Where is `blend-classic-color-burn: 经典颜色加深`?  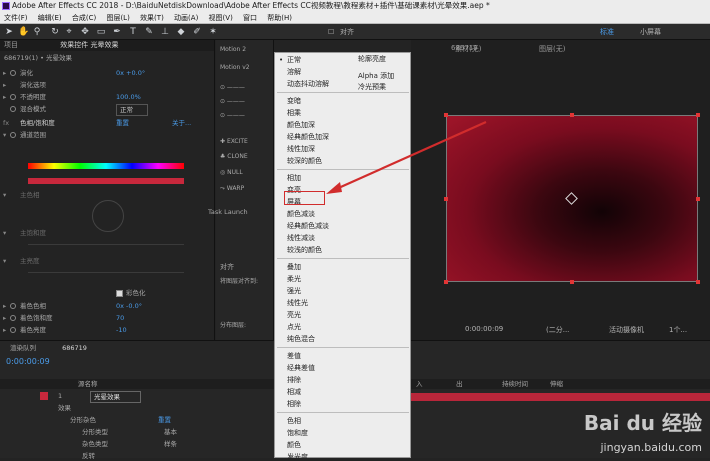
blend-classic-color-burn: 经典颜色加深 is located at coordinates (308, 137).